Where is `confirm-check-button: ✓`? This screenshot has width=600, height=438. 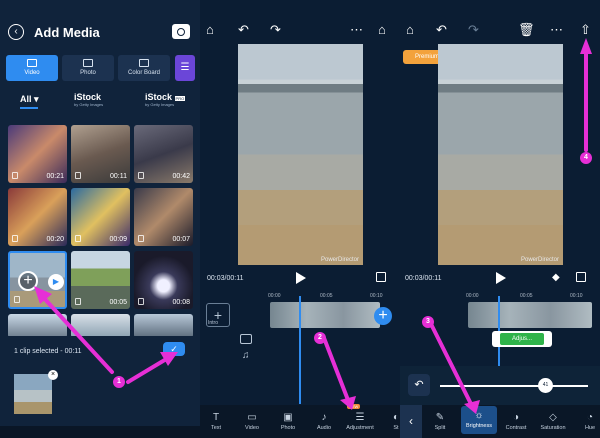
confirm-check-button: ✓ is located at coordinates (174, 349).